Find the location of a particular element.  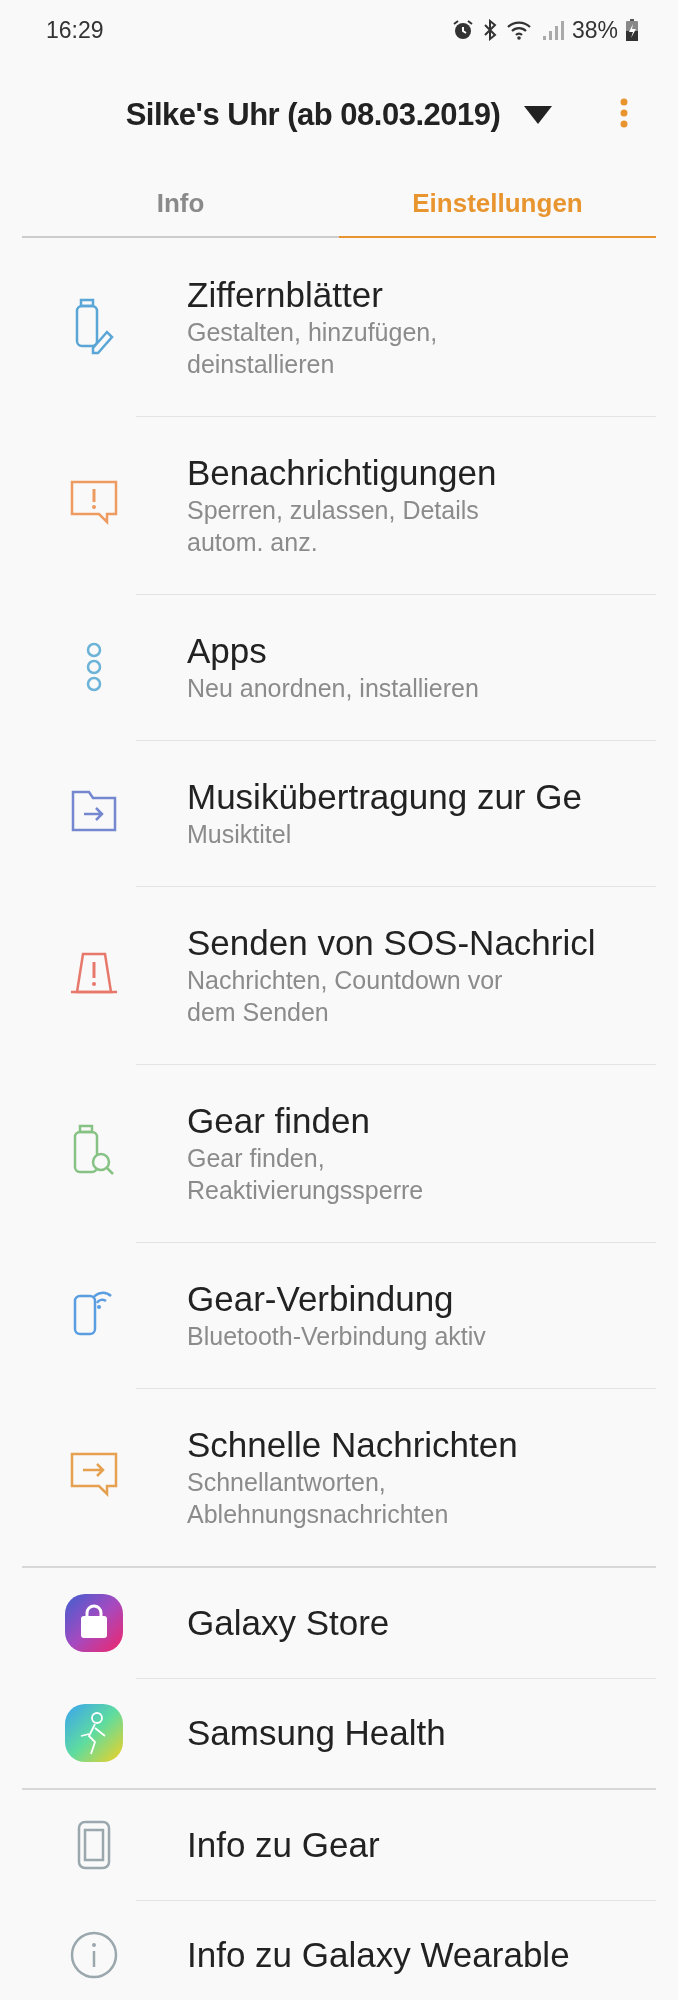

item-subtitle: Nachrichten, Countdown vor dem Senden is located at coordinates (345, 996).